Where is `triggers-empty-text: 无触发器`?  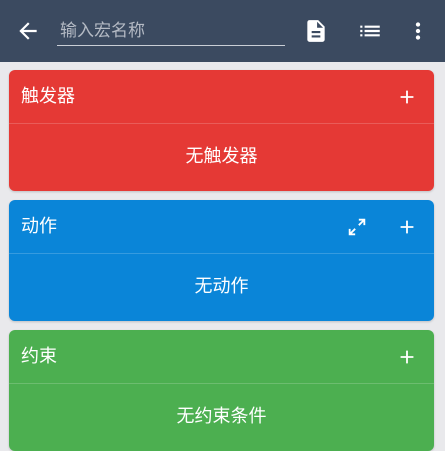
triggers-empty-text: 无触发器 is located at coordinates (221, 156).